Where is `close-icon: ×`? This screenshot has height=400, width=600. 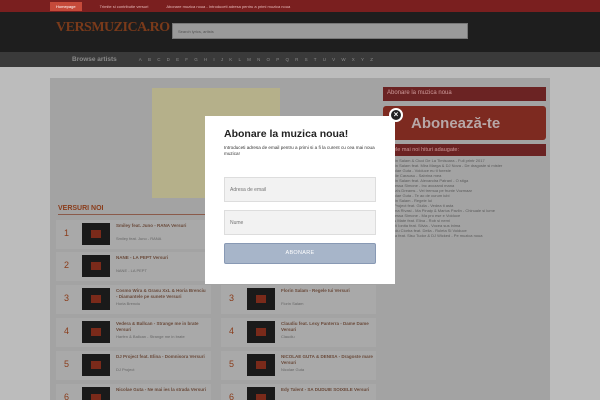
close-icon: × is located at coordinates (396, 115).